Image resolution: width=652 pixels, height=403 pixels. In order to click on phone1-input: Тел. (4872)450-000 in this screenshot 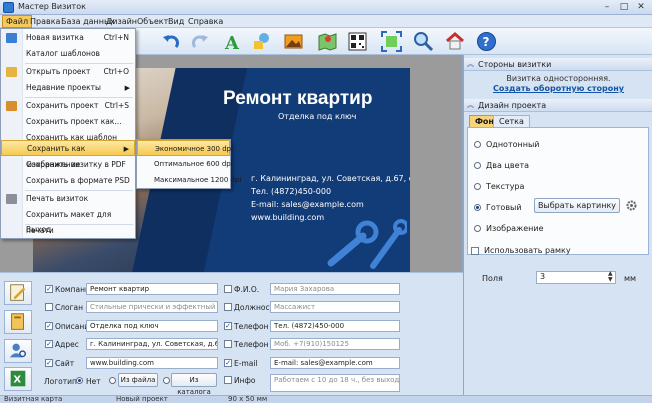, I will do `click(335, 326)`.